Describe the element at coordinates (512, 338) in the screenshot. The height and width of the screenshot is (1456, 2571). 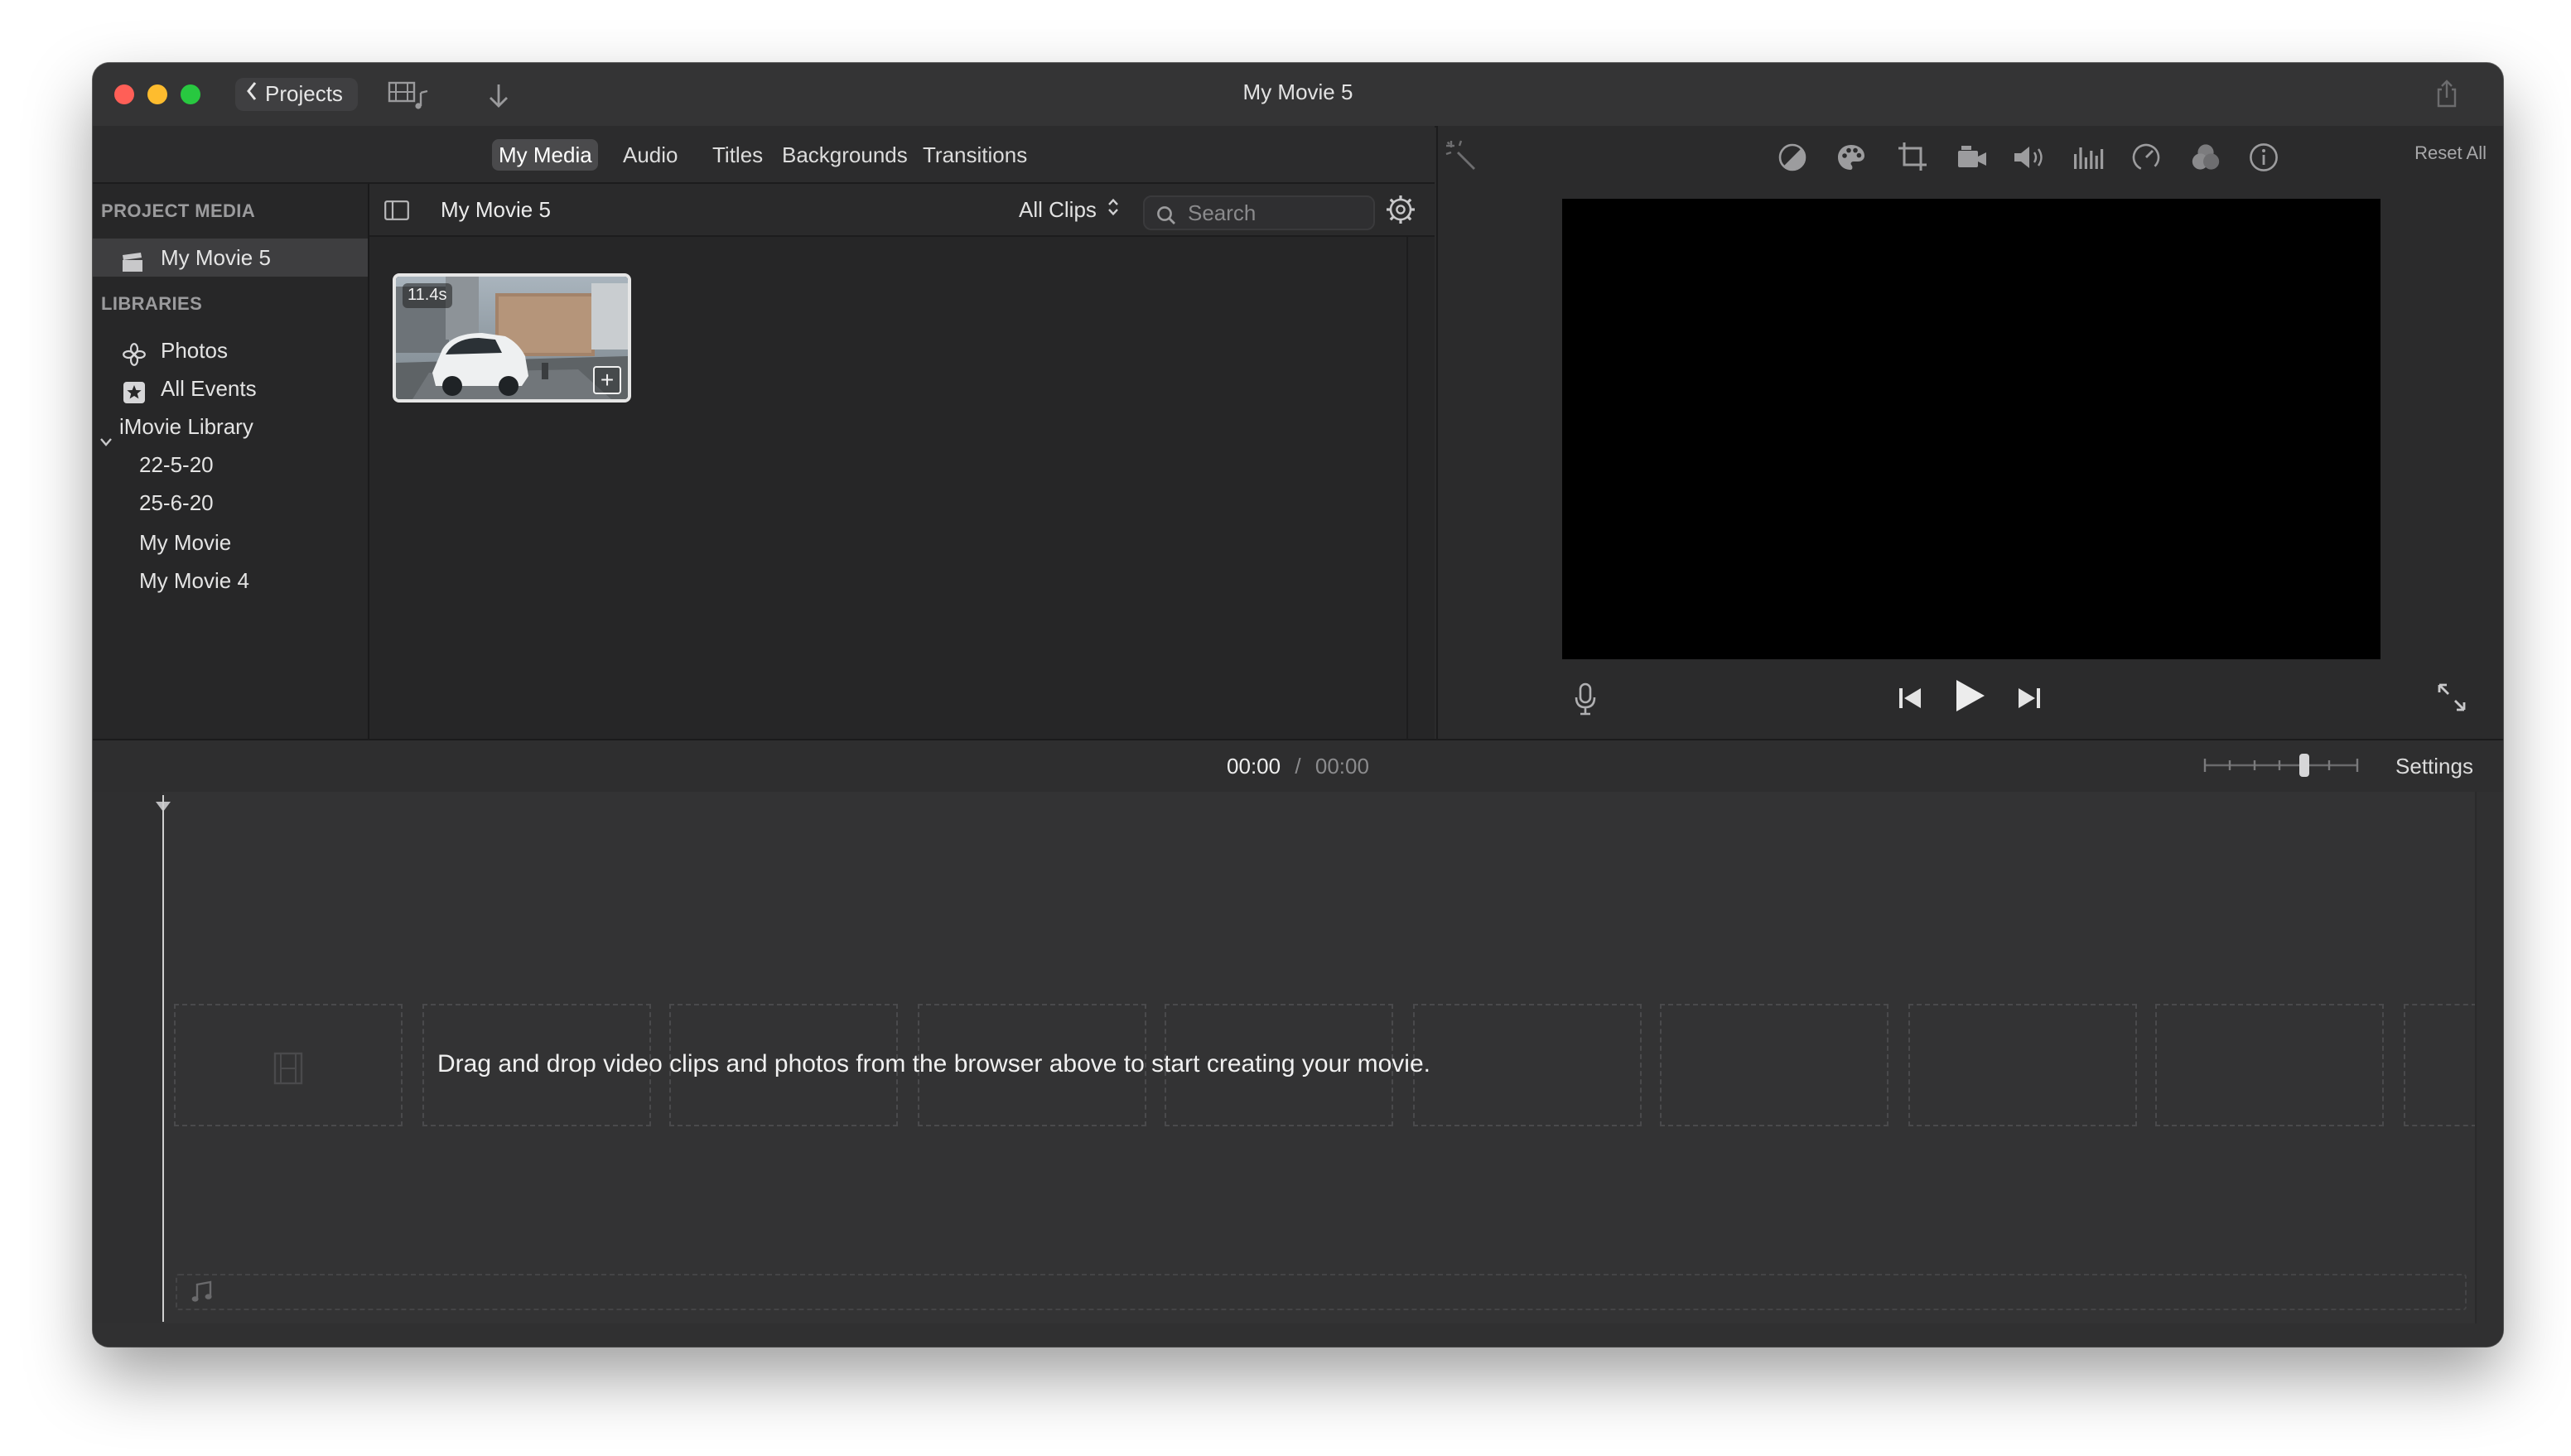
I see `media-clip-thumbnail: 11.4s +` at that location.